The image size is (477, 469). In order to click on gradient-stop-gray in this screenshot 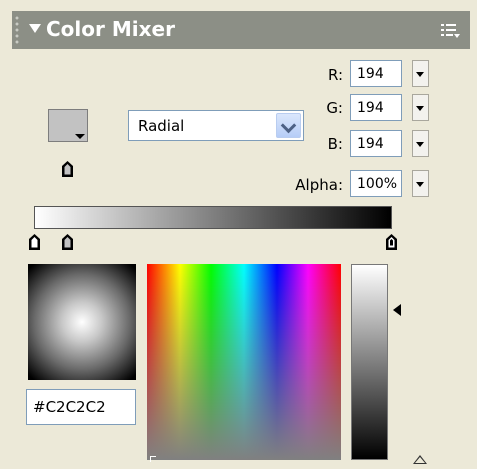, I will do `click(67, 242)`.